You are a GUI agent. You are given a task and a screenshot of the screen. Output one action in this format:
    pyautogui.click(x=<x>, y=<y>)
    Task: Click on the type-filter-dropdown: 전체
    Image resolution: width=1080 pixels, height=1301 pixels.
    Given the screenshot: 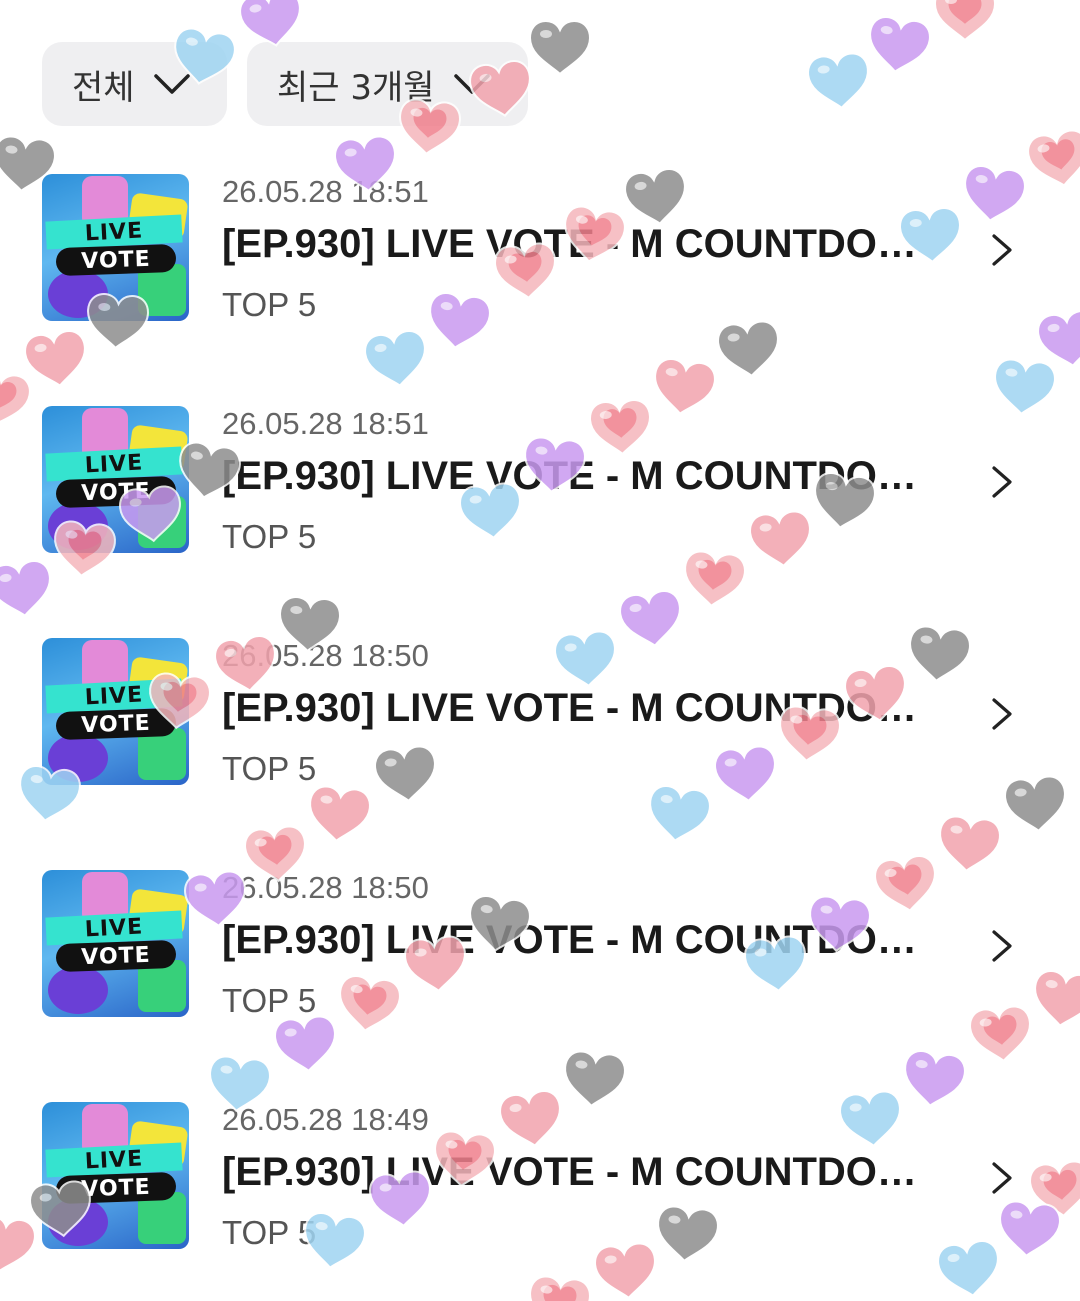 What is the action you would take?
    pyautogui.click(x=134, y=84)
    